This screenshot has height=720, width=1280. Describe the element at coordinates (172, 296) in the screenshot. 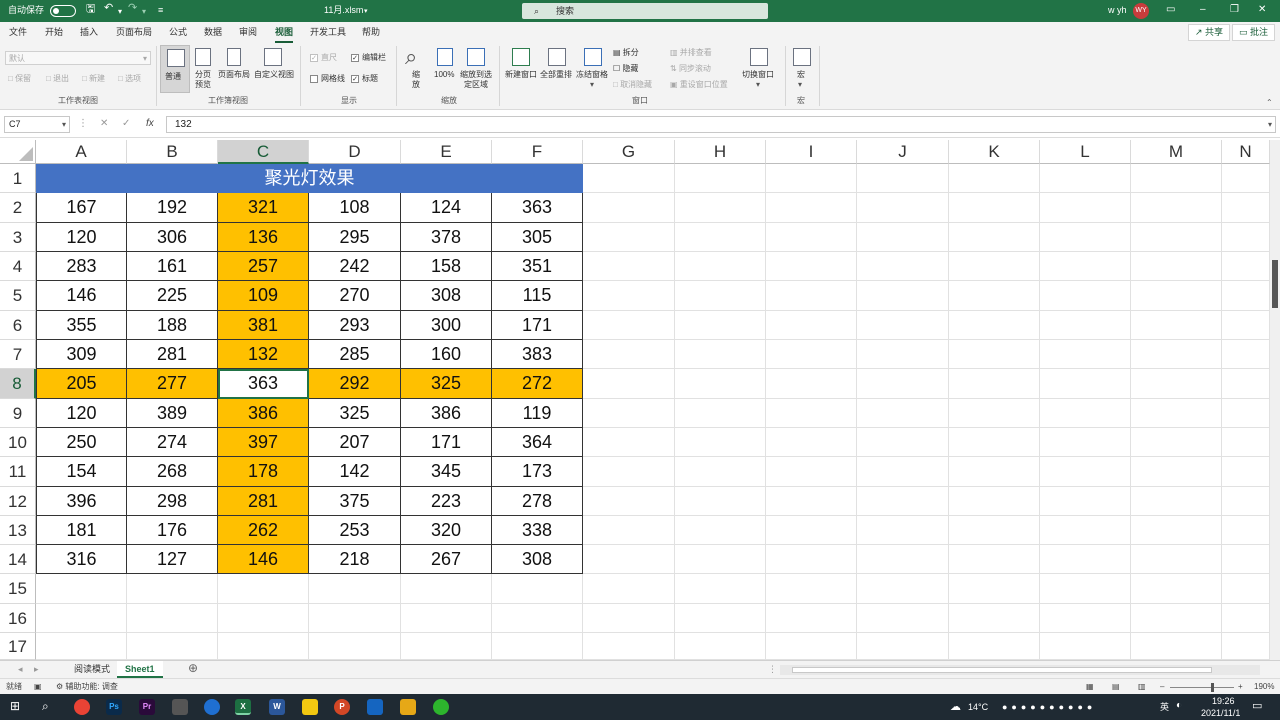

I see `cell-b5: 225` at that location.